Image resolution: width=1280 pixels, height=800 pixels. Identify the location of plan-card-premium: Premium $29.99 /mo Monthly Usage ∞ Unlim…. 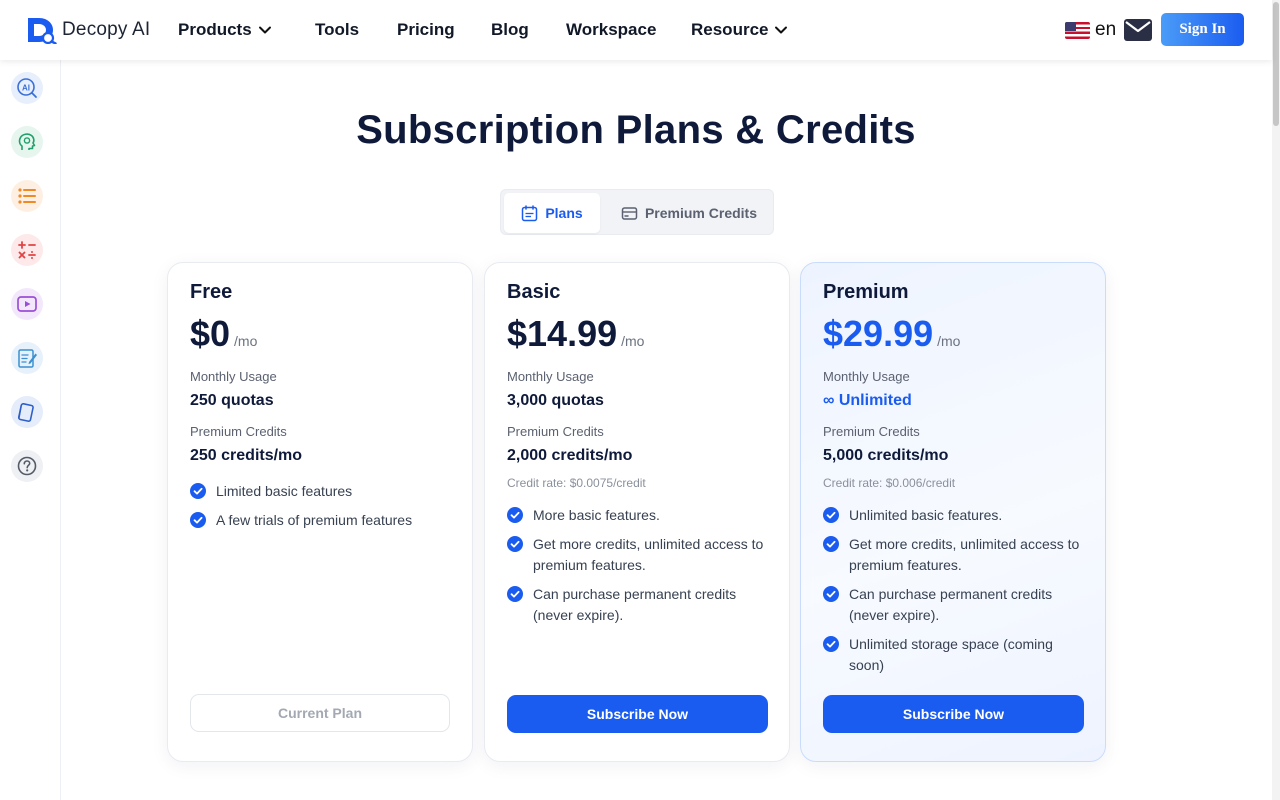
(953, 512).